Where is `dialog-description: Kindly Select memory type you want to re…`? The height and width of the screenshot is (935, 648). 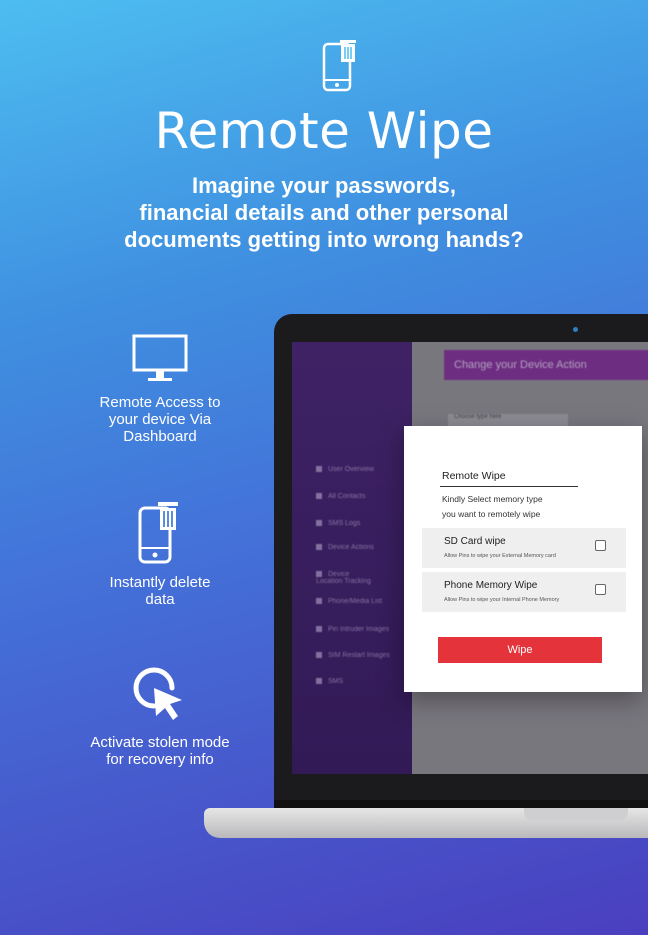
dialog-description: Kindly Select memory type you want to re… is located at coordinates (492, 506).